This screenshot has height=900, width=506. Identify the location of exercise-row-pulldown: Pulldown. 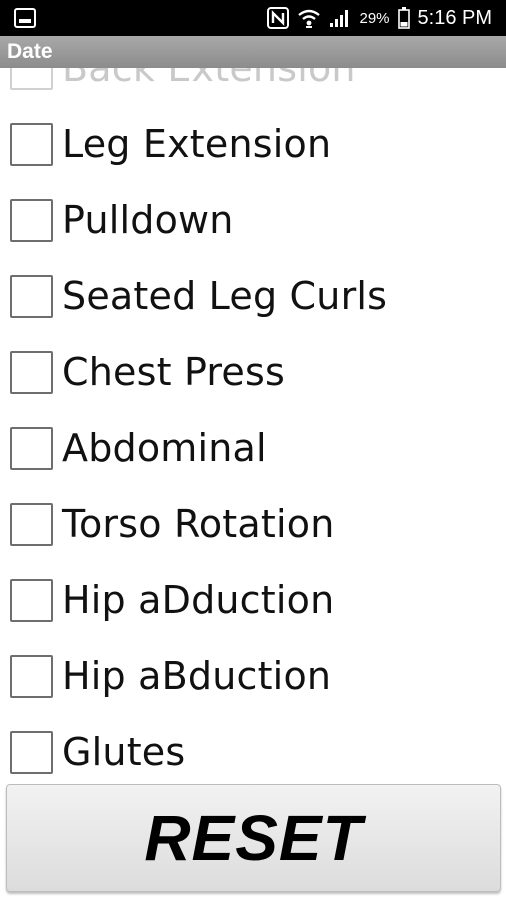
(253, 220).